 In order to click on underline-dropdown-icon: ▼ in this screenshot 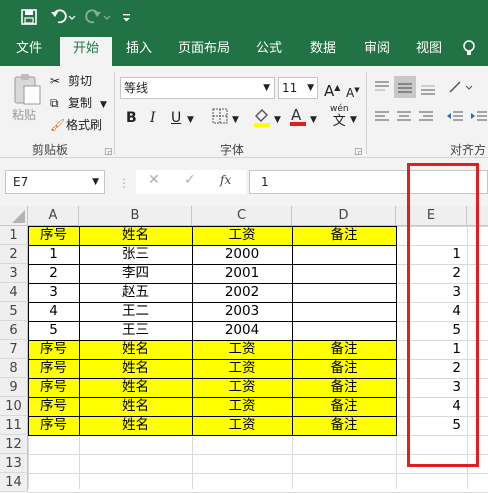, I will do `click(190, 120)`.